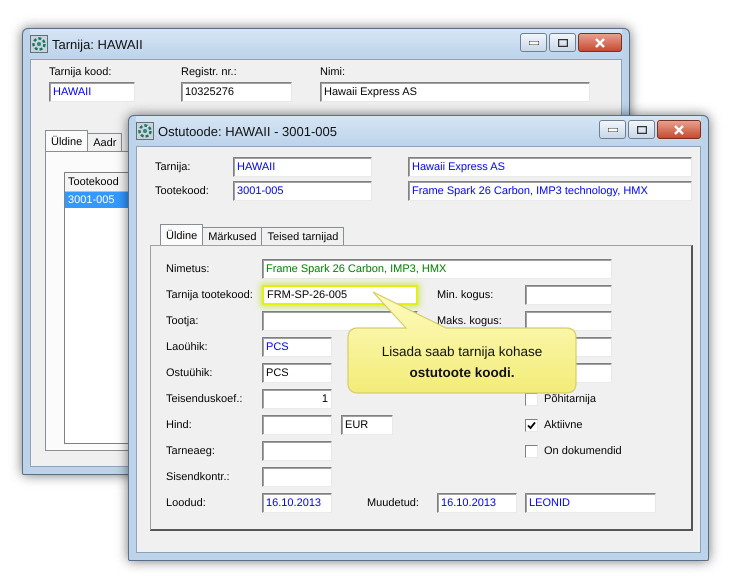 The height and width of the screenshot is (583, 731). I want to click on text-field: EUR, so click(367, 425).